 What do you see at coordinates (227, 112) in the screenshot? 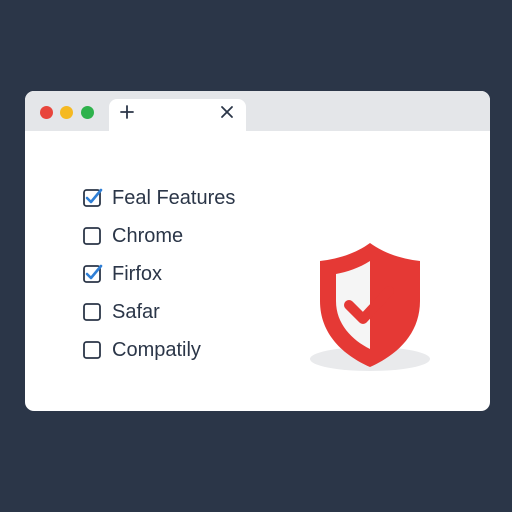
I see `close-icon` at bounding box center [227, 112].